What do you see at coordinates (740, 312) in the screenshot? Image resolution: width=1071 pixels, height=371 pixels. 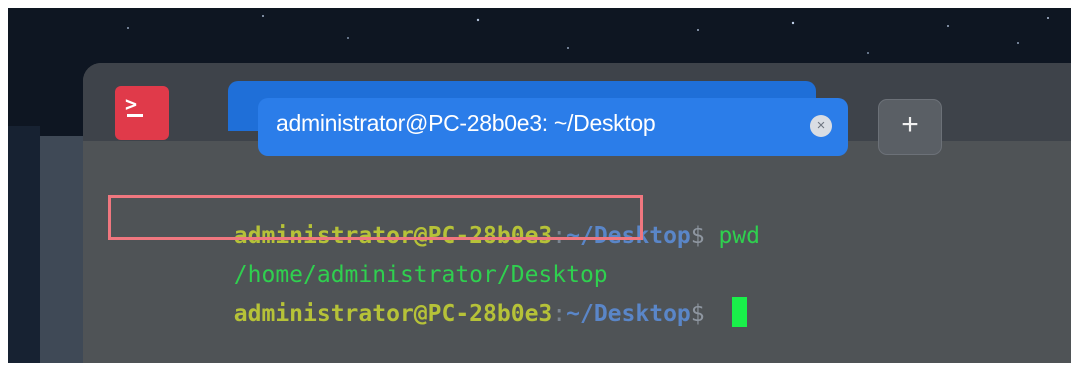 I see `text-cursor` at bounding box center [740, 312].